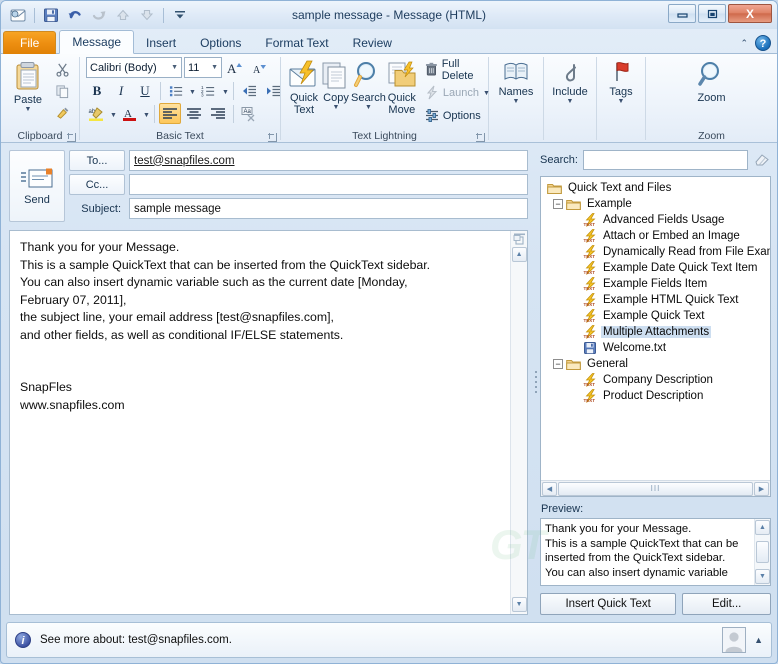 This screenshot has width=778, height=664. I want to click on cut-button, so click(62, 69).